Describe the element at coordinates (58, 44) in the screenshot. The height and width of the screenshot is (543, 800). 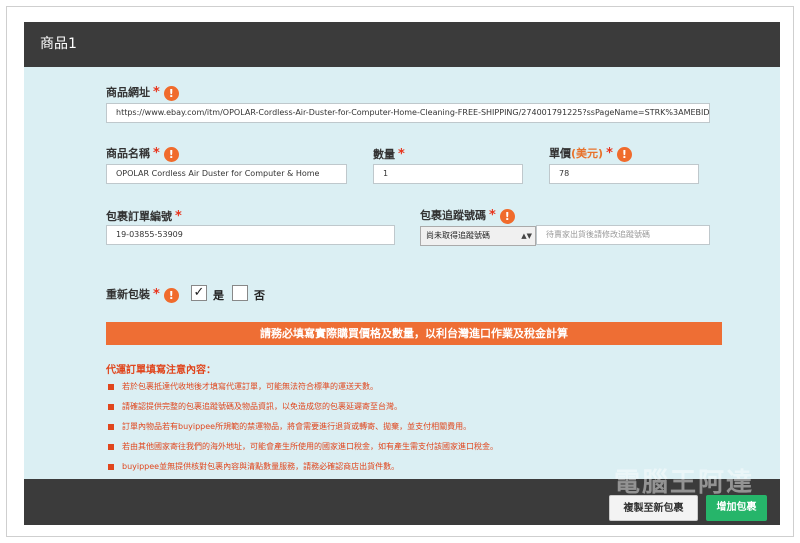
I see `product-title: 商品1` at that location.